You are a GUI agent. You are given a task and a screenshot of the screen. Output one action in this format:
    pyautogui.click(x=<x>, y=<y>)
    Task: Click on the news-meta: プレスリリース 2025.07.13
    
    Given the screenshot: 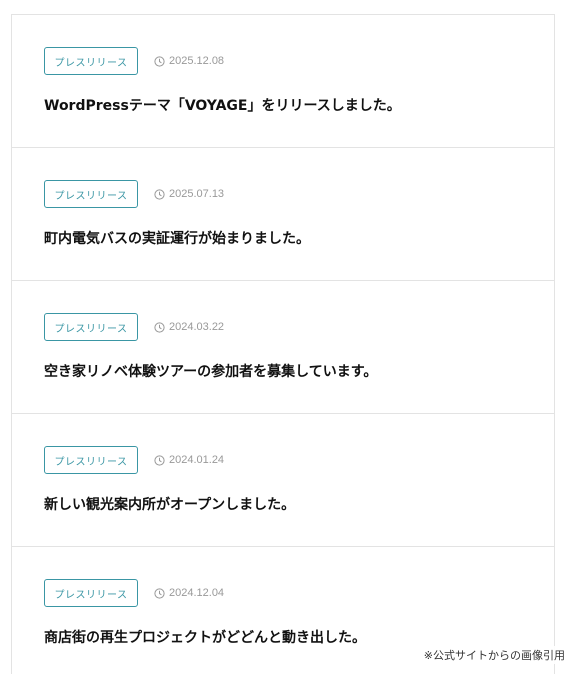 What is the action you would take?
    pyautogui.click(x=134, y=194)
    